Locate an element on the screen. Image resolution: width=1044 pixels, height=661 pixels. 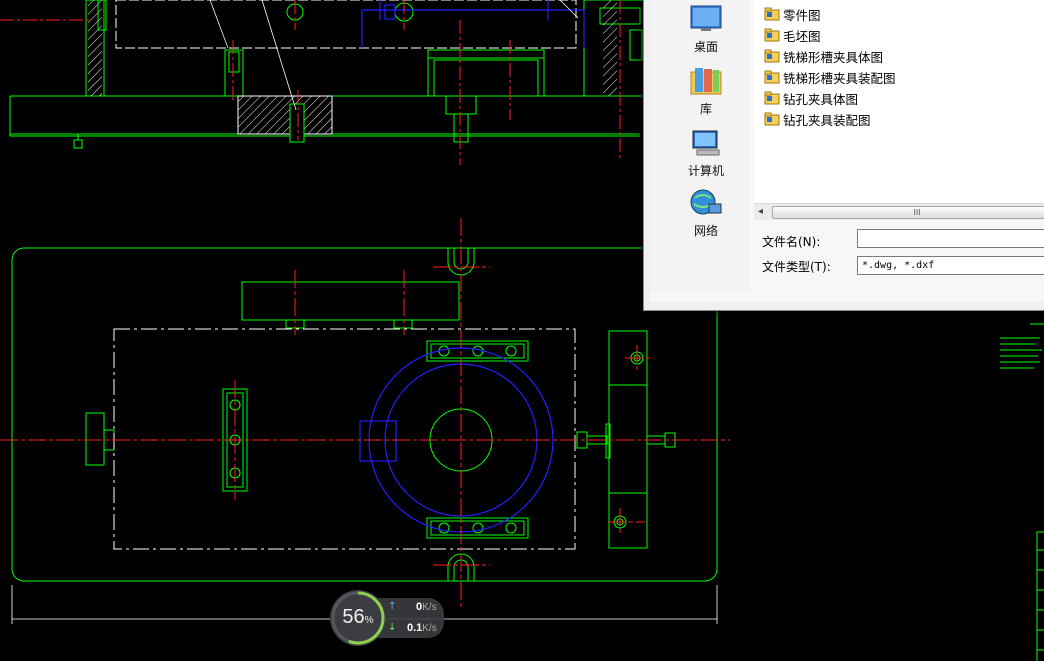
scrollbar-thumb: III is located at coordinates (908, 212).